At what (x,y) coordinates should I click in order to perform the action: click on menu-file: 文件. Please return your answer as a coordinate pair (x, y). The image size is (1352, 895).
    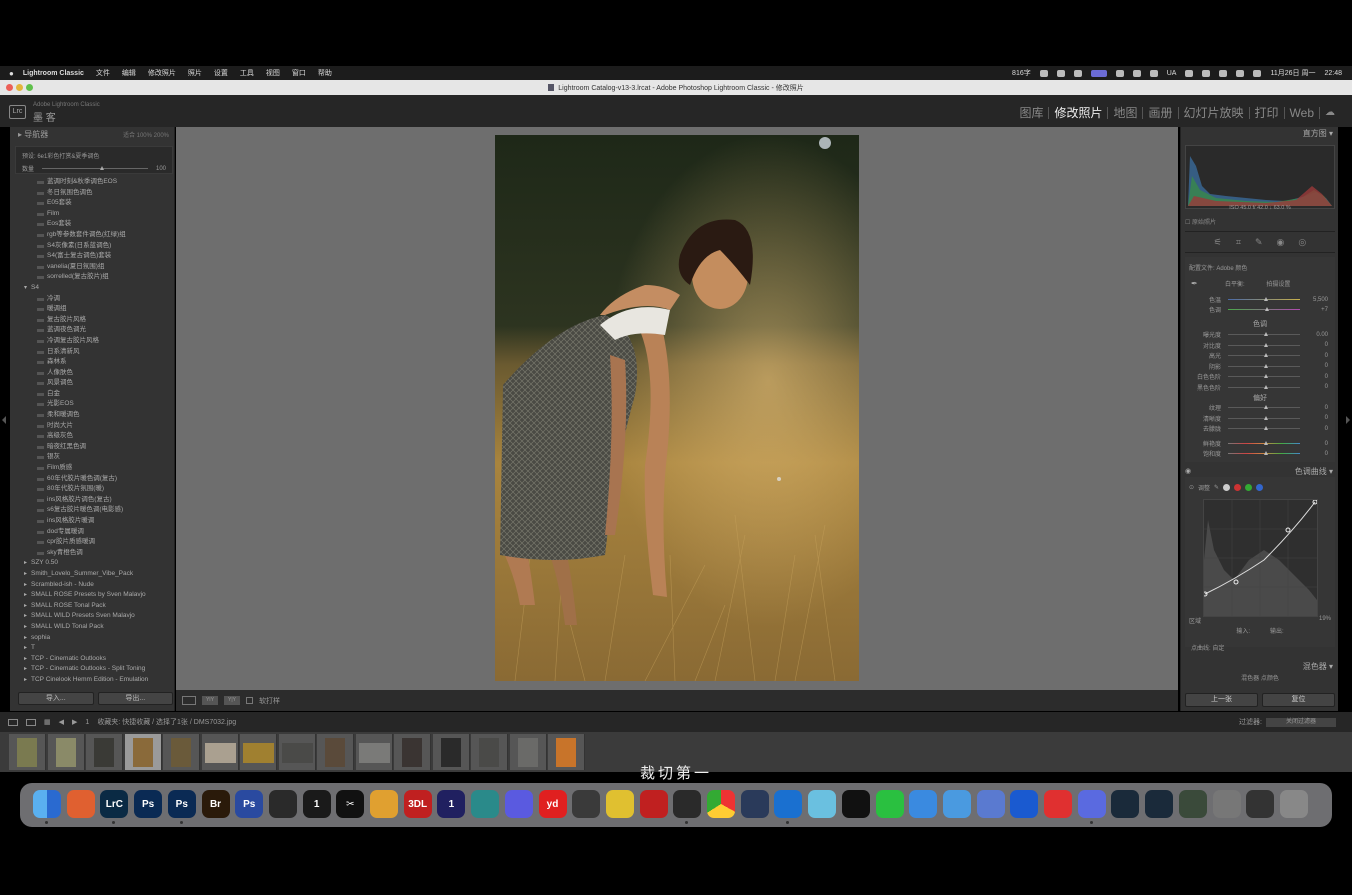
    Looking at the image, I should click on (103, 73).